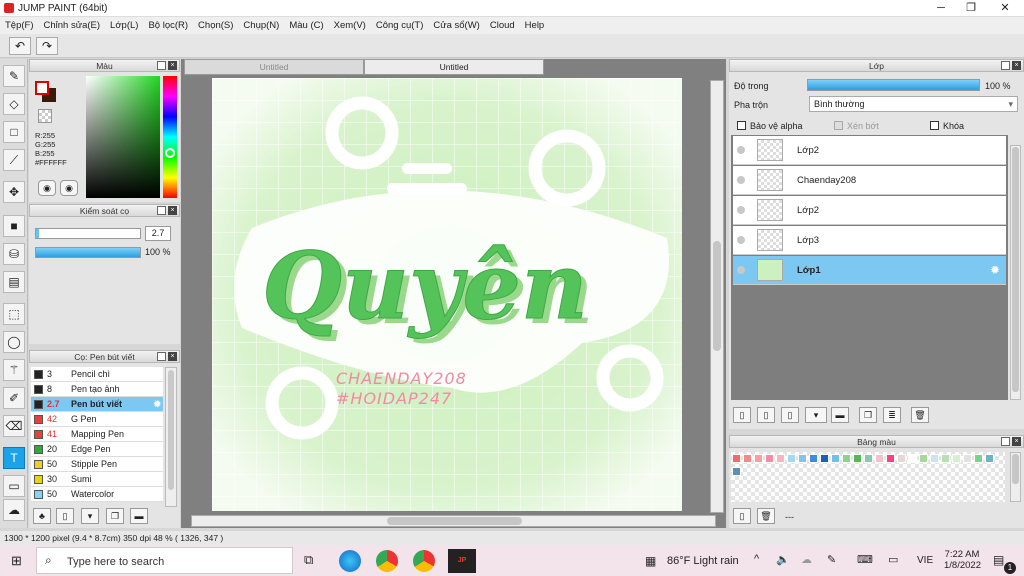  What do you see at coordinates (14, 104) in the screenshot?
I see `eraser-tool: ◇` at bounding box center [14, 104].